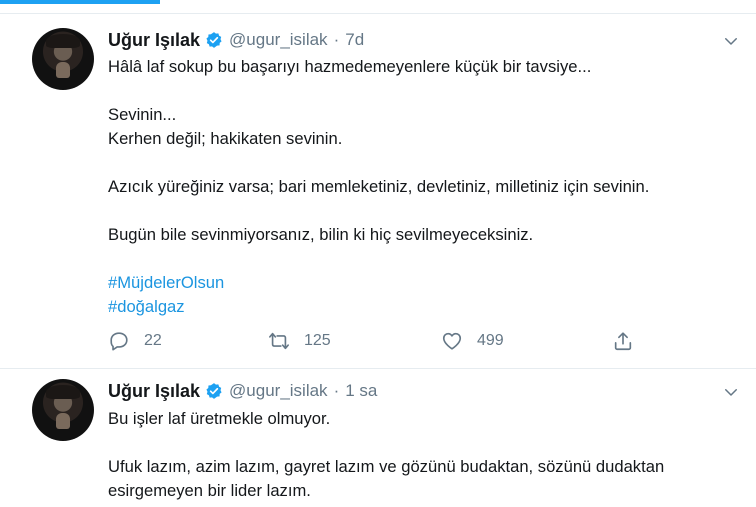 Image resolution: width=756 pixels, height=507 pixels. What do you see at coordinates (153, 340) in the screenshot?
I see `reply-count: 22` at bounding box center [153, 340].